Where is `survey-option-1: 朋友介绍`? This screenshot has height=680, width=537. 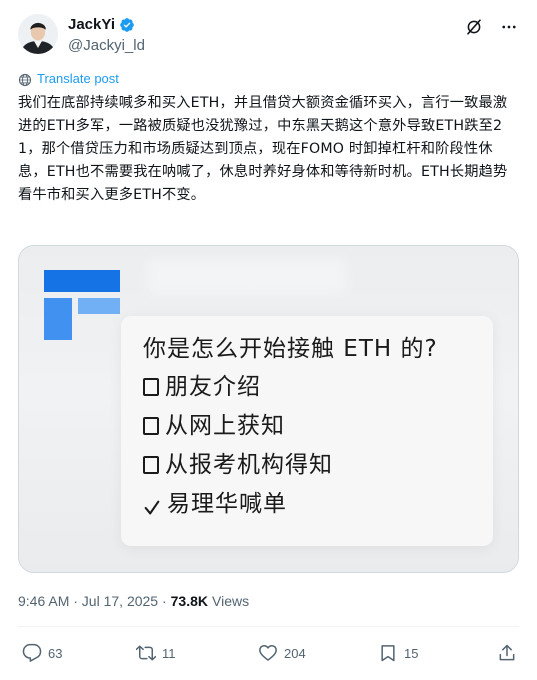 survey-option-1: 朋友介绍 is located at coordinates (202, 387).